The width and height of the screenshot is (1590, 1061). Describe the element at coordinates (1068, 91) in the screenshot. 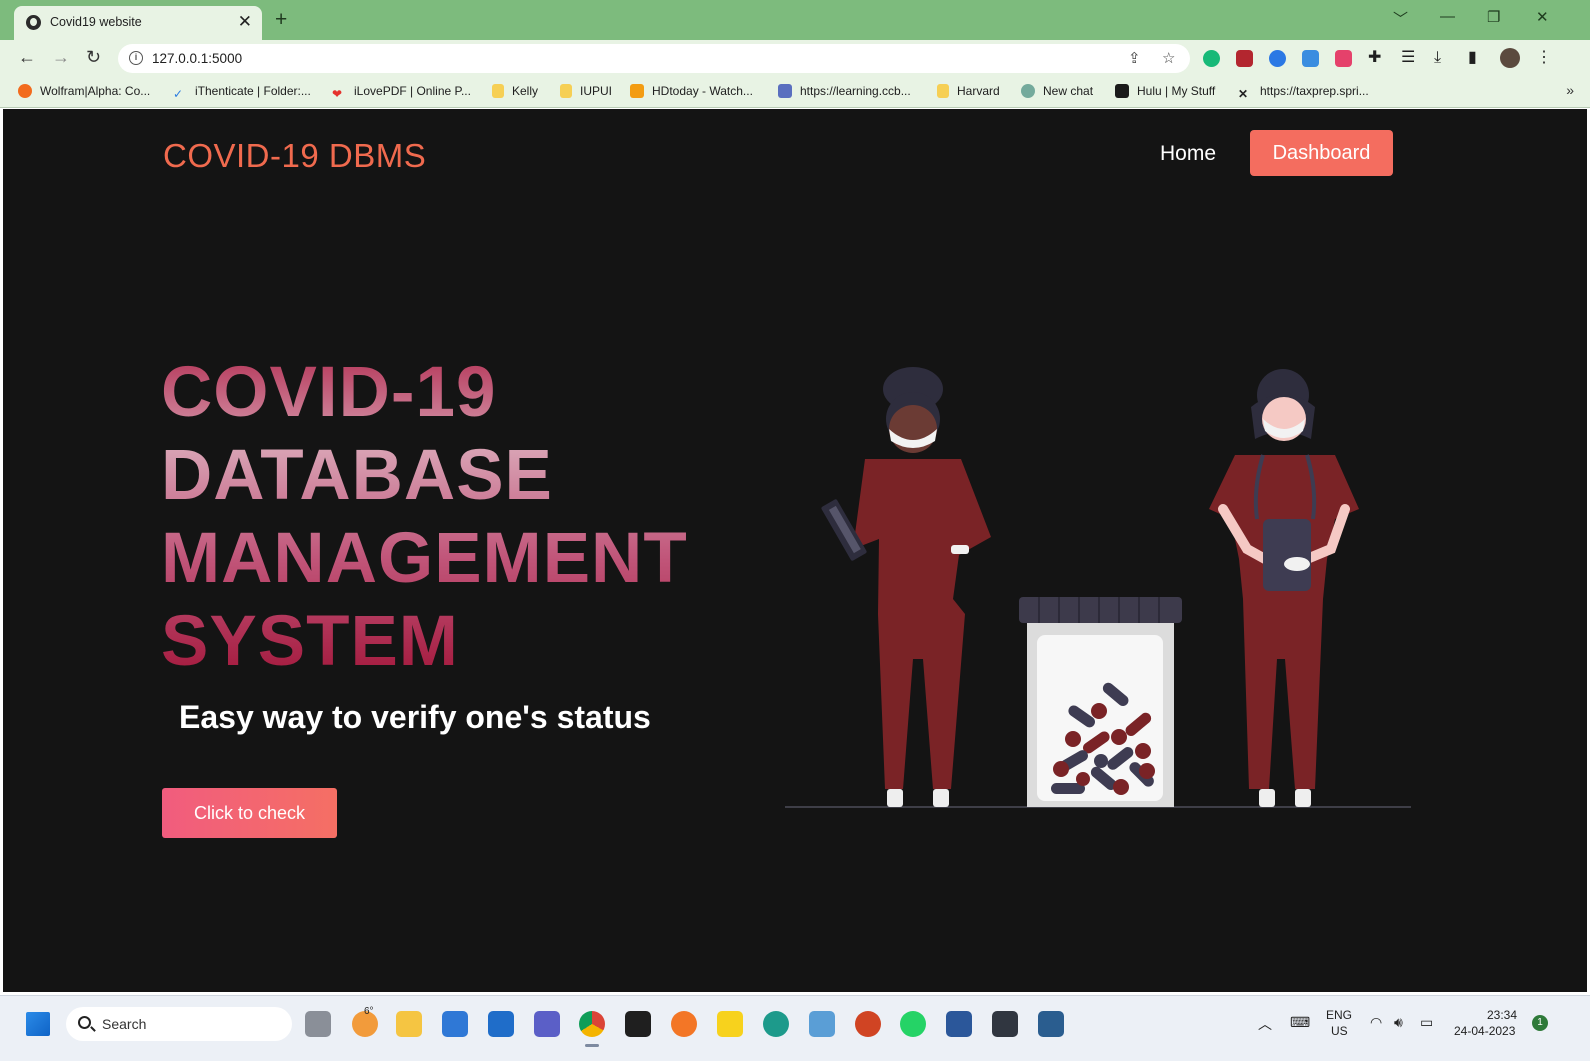

I see `bookmark-label: New chat` at that location.